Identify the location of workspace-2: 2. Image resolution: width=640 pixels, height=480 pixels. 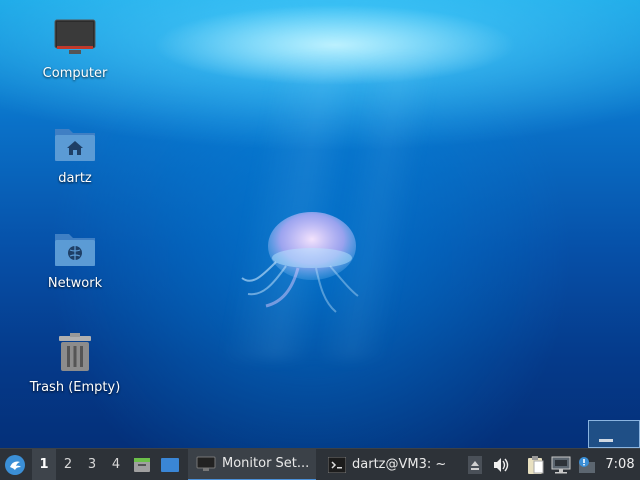
(68, 464).